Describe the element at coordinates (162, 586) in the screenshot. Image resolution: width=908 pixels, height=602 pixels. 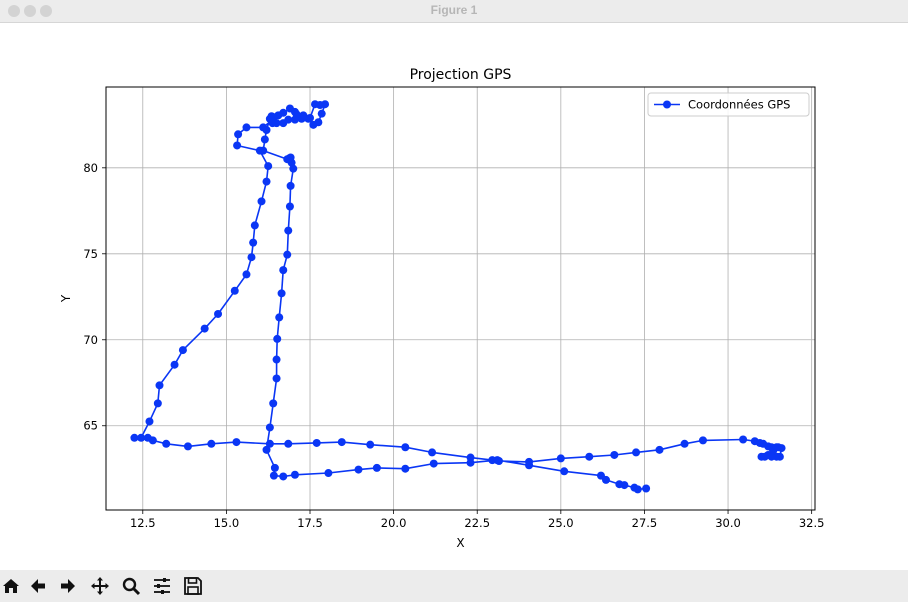
I see `subplots-icon` at that location.